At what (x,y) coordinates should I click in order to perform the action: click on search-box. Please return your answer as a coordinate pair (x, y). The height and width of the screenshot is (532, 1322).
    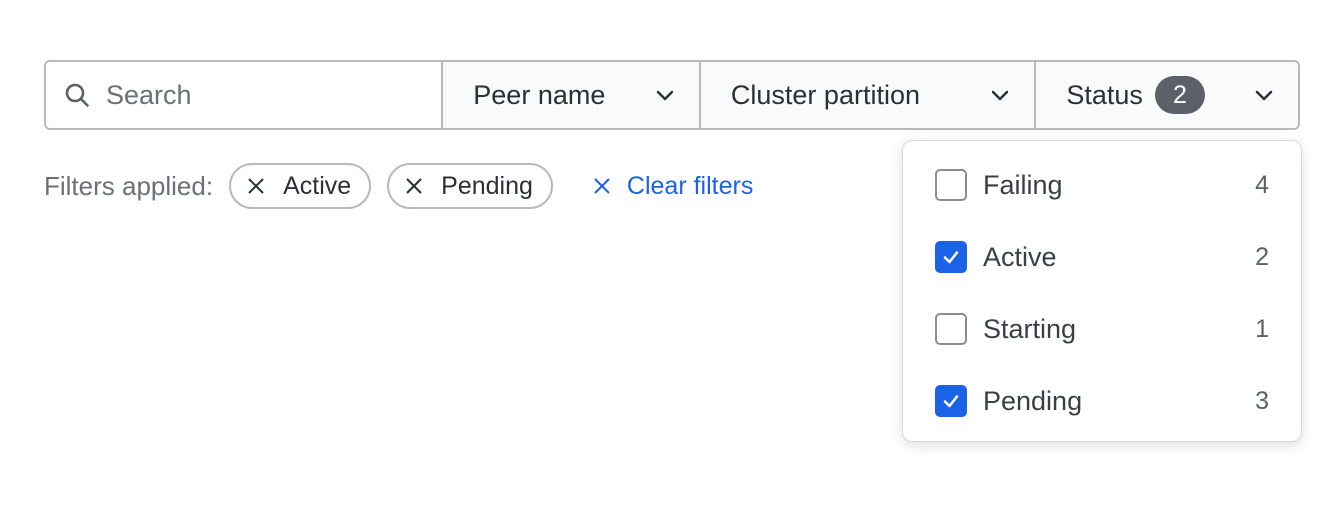
    Looking at the image, I should click on (245, 95).